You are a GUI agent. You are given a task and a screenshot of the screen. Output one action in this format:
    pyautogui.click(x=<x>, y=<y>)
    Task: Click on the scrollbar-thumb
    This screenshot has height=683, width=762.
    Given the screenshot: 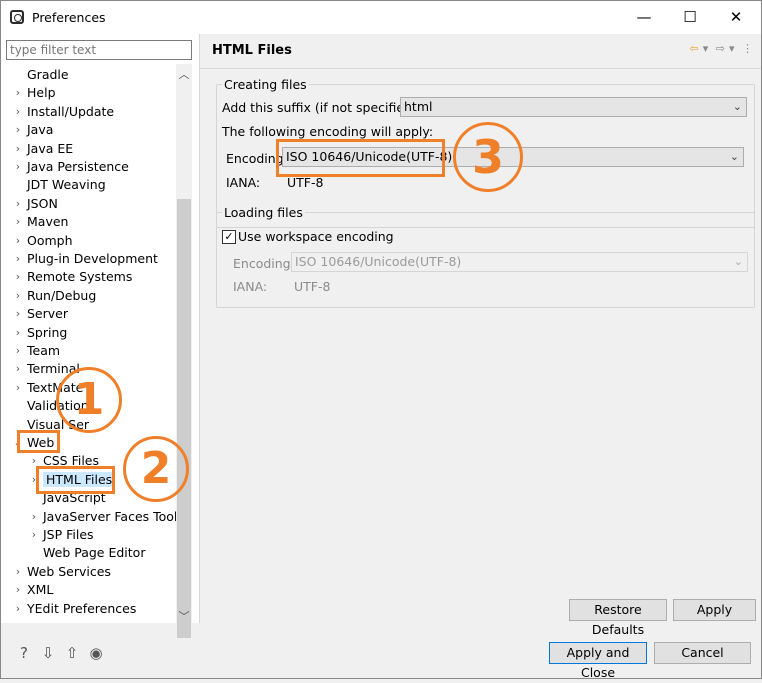 What is the action you would take?
    pyautogui.click(x=184, y=418)
    